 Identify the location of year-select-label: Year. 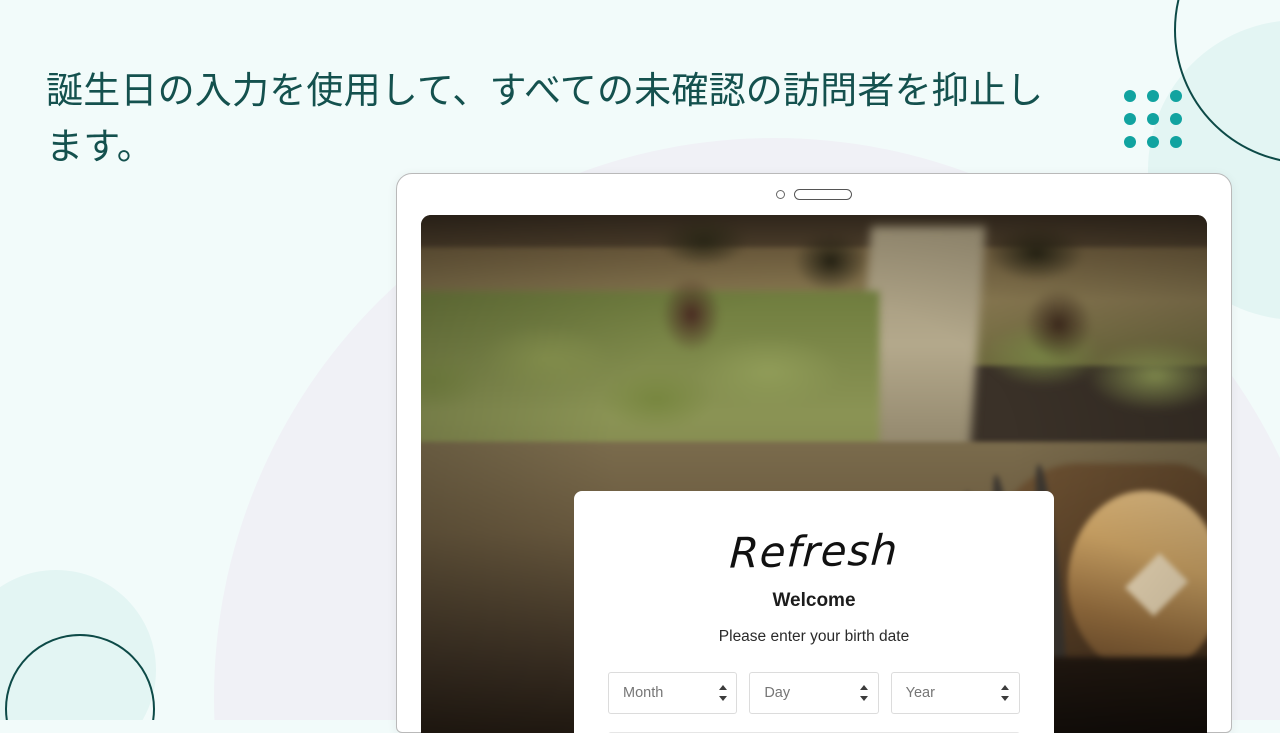
(920, 693).